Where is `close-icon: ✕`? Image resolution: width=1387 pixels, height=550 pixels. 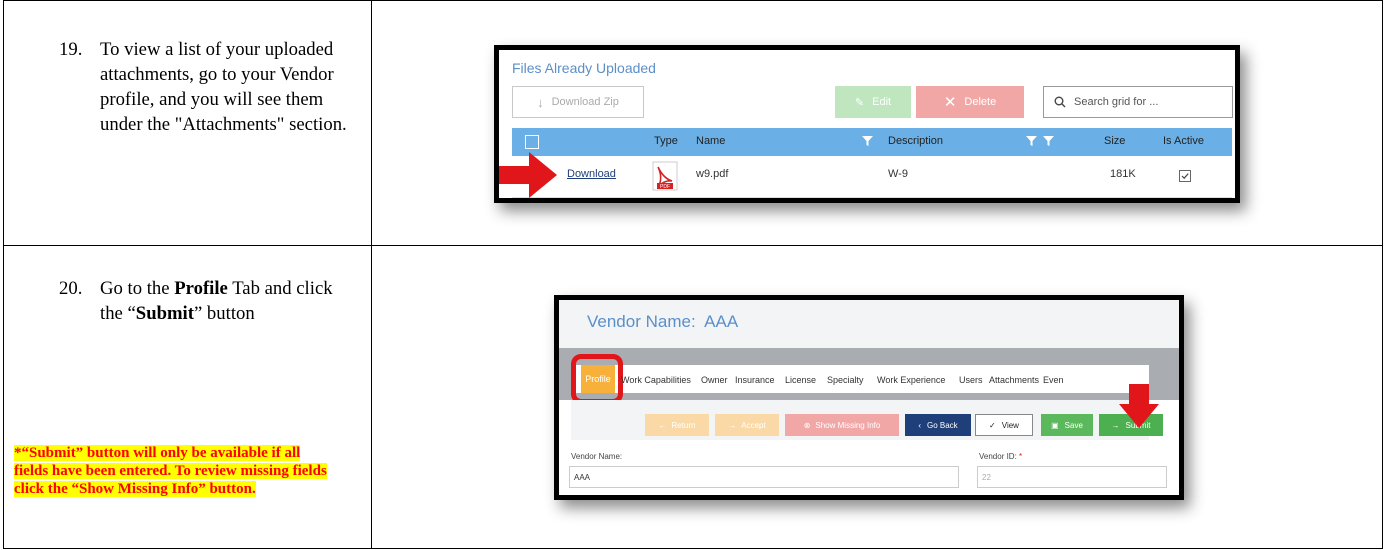 close-icon: ✕ is located at coordinates (950, 102).